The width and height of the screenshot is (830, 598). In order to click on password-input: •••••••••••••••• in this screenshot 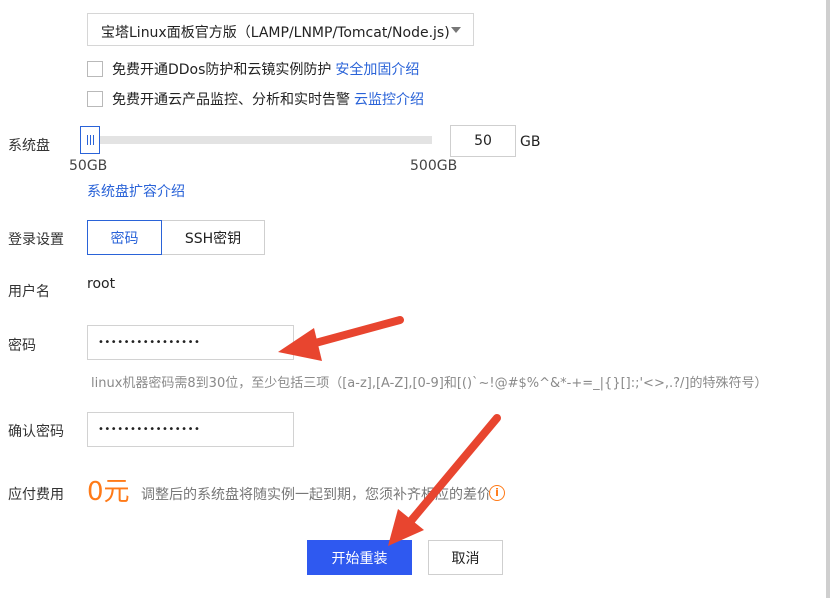, I will do `click(190, 342)`.